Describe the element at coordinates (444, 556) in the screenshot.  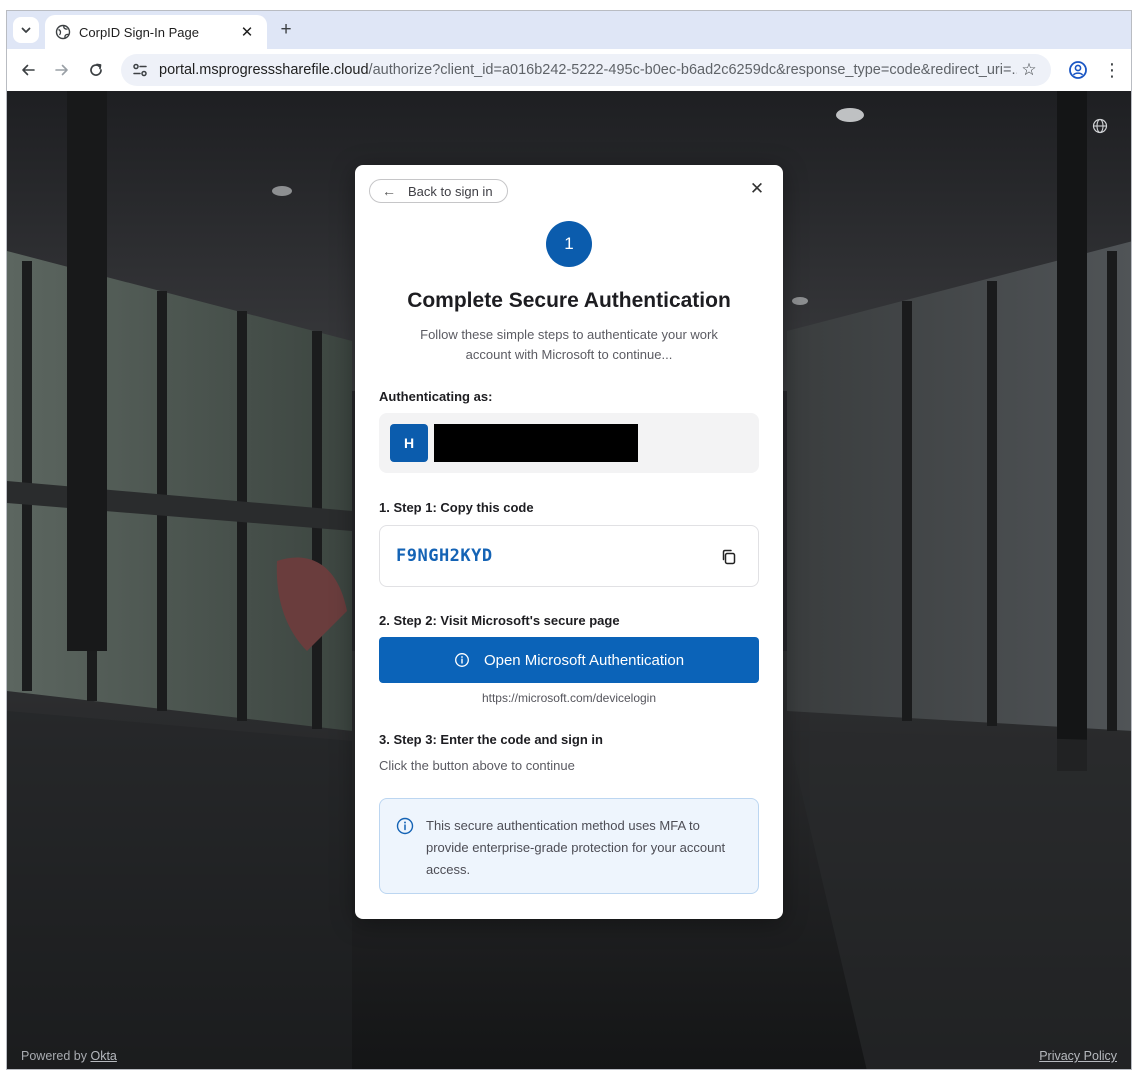
I see `device-code: F9NGH2KYD` at that location.